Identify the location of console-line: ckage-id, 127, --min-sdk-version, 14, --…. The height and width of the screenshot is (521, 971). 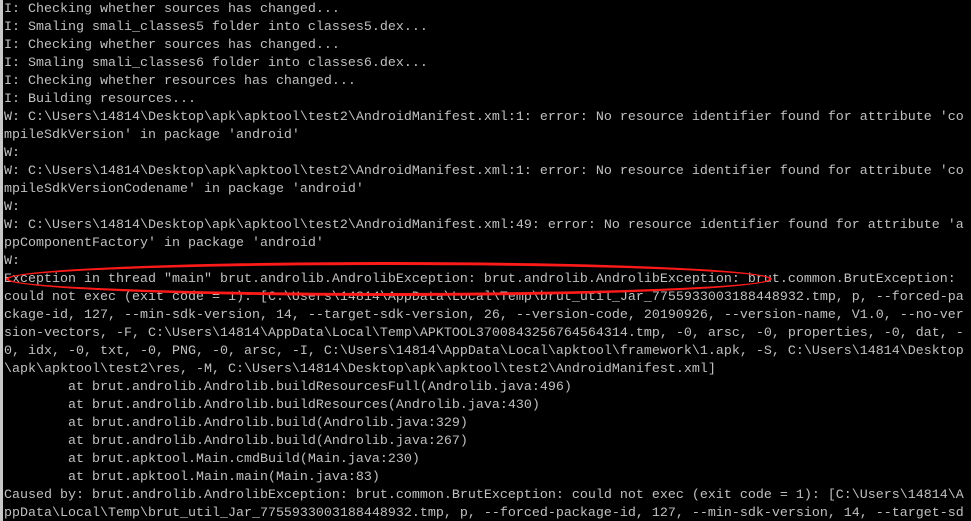
(484, 315).